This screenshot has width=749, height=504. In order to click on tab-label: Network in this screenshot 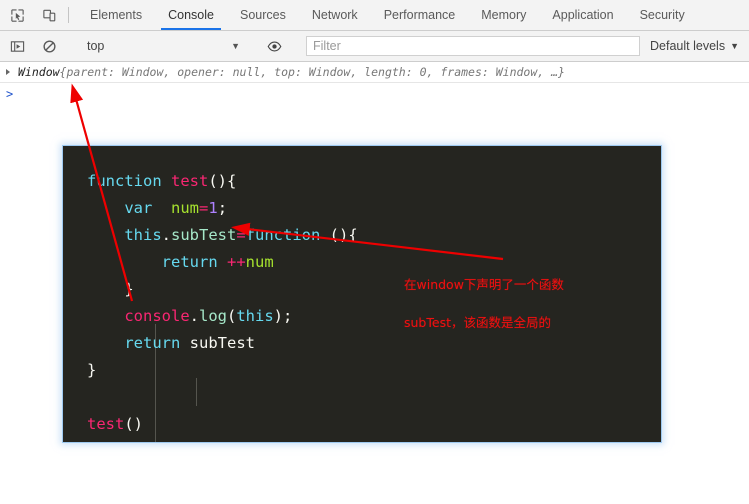, I will do `click(334, 15)`.